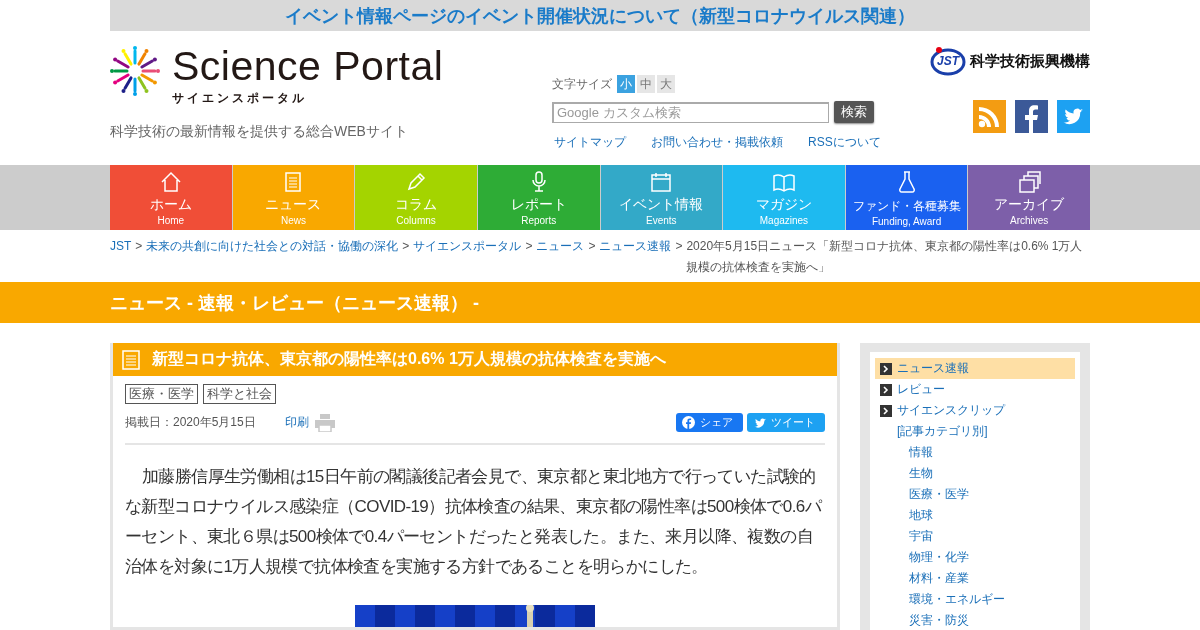 The image size is (1200, 630). Describe the element at coordinates (844, 142) in the screenshot. I see `header-link: RSSについて` at that location.